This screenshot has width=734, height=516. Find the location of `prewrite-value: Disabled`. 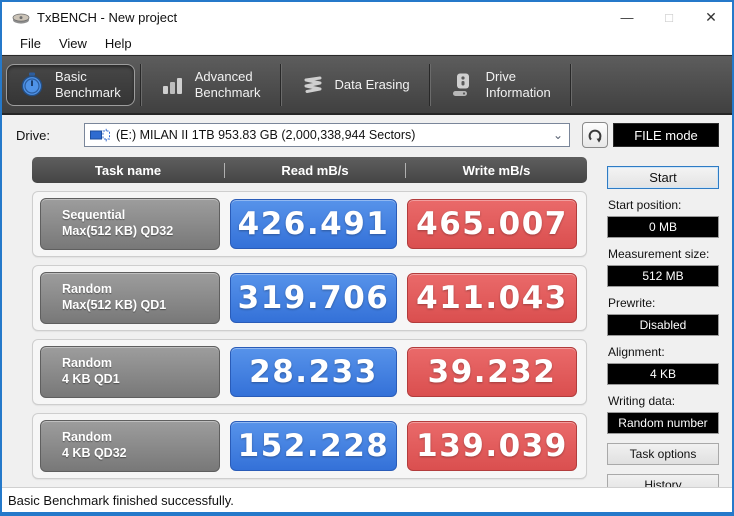

prewrite-value: Disabled is located at coordinates (663, 325).